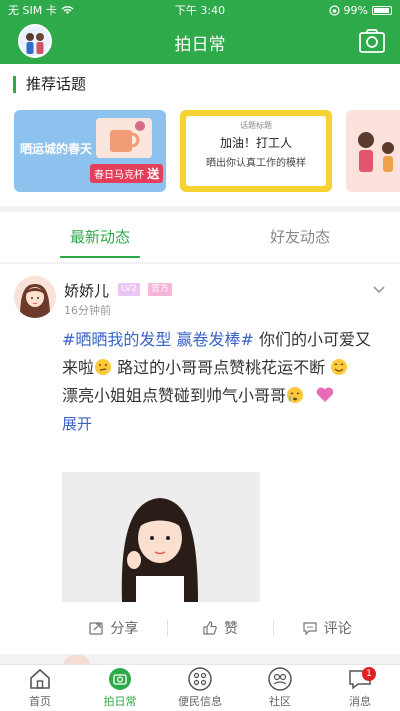  What do you see at coordinates (200, 701) in the screenshot?
I see `tab-label: 便民信息` at bounding box center [200, 701].